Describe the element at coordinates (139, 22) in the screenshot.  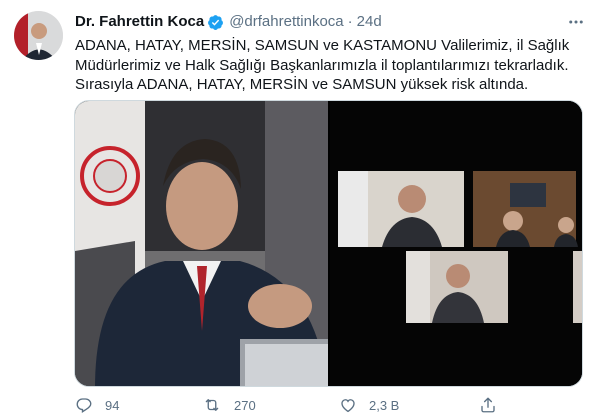
I see `author-name: Dr. Fahrettin Koca` at that location.